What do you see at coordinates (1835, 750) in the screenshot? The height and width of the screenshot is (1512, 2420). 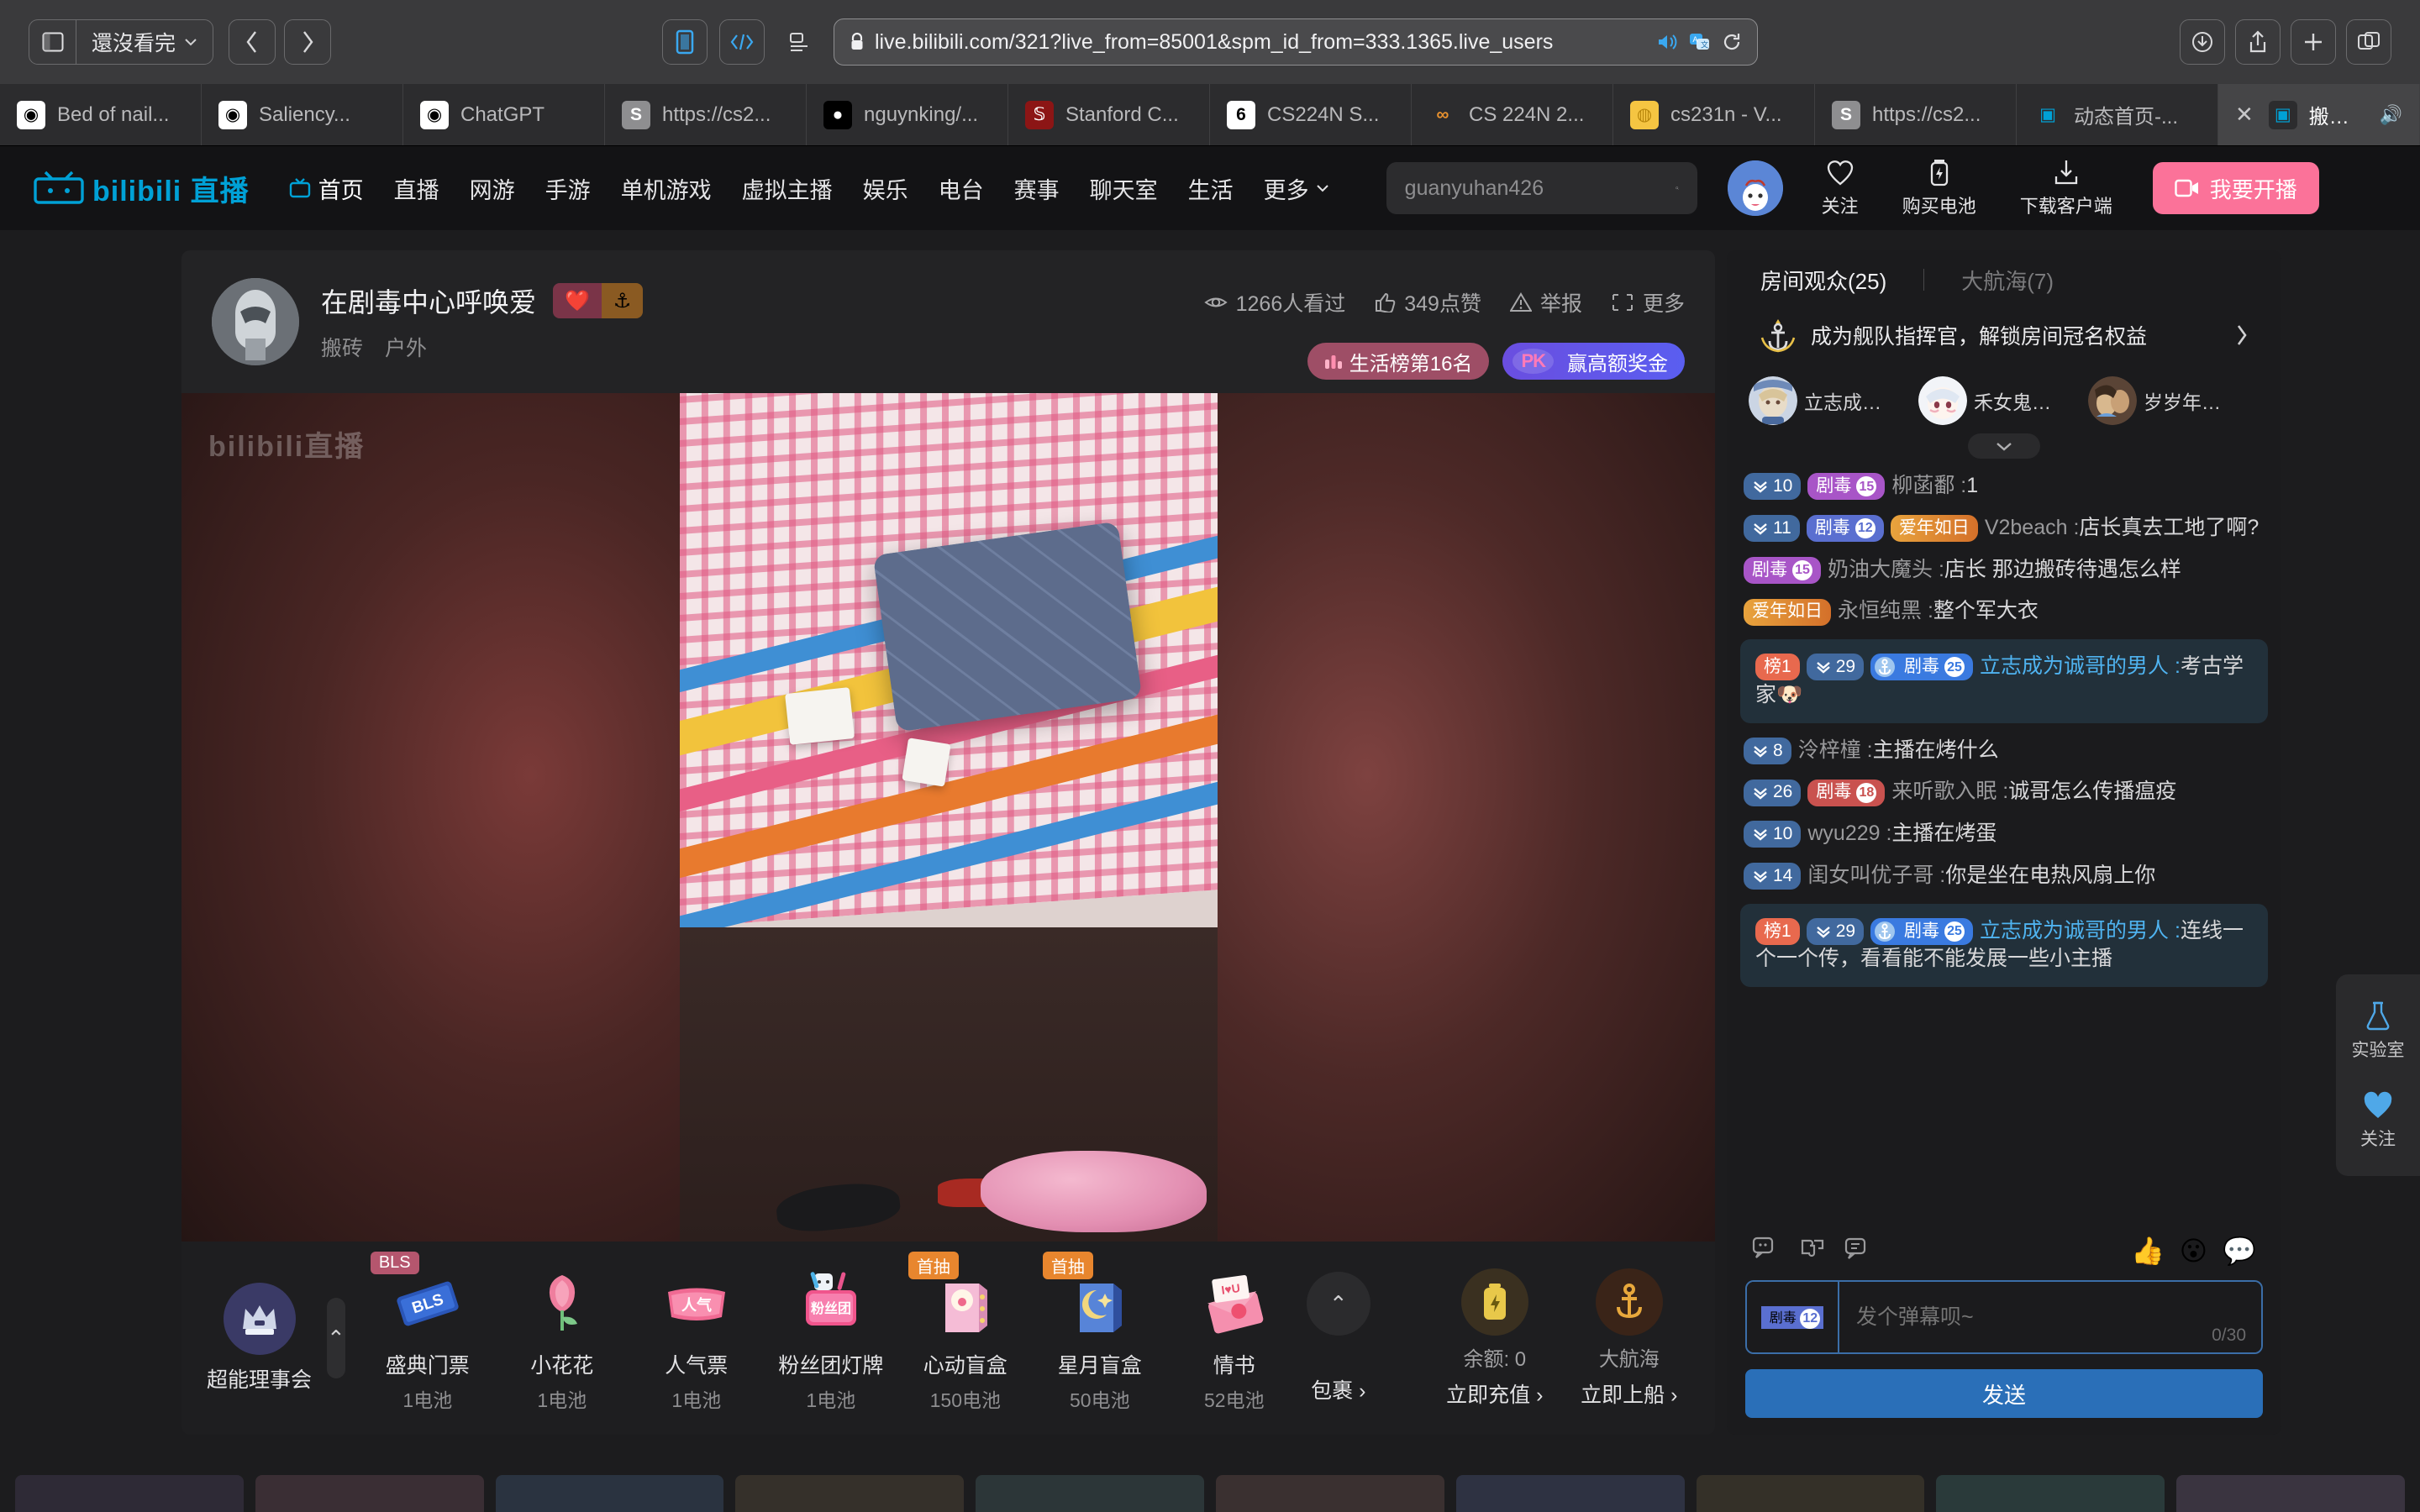 I see `danmaku-username: 泠梓橦 :` at bounding box center [1835, 750].